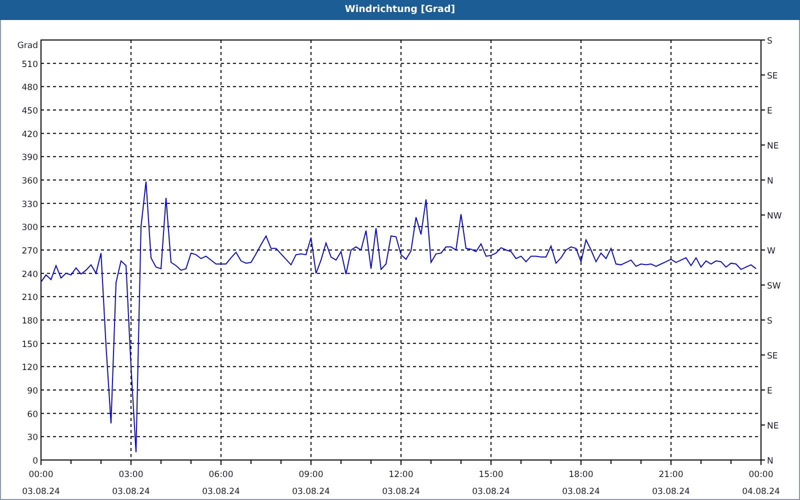 This screenshot has width=800, height=500. What do you see at coordinates (771, 251) in the screenshot?
I see `compass-label: W` at bounding box center [771, 251].